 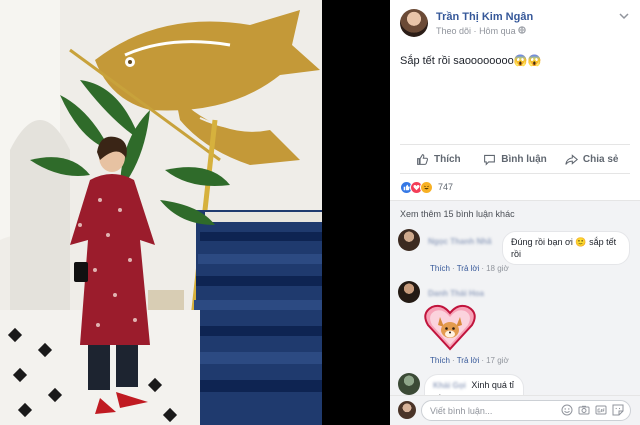 I want to click on author-avatar, so click(x=414, y=23).